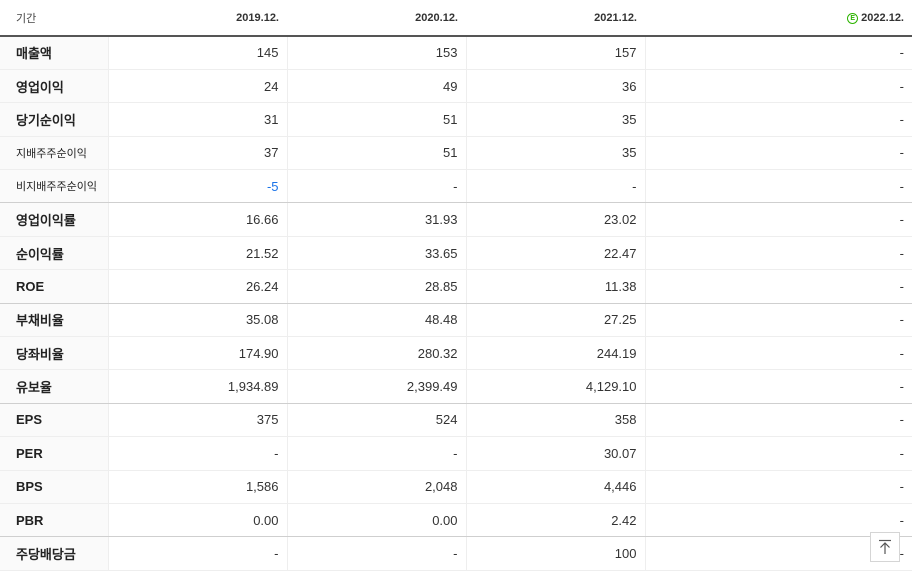 The width and height of the screenshot is (912, 571). I want to click on table-cell: 31, so click(197, 119).